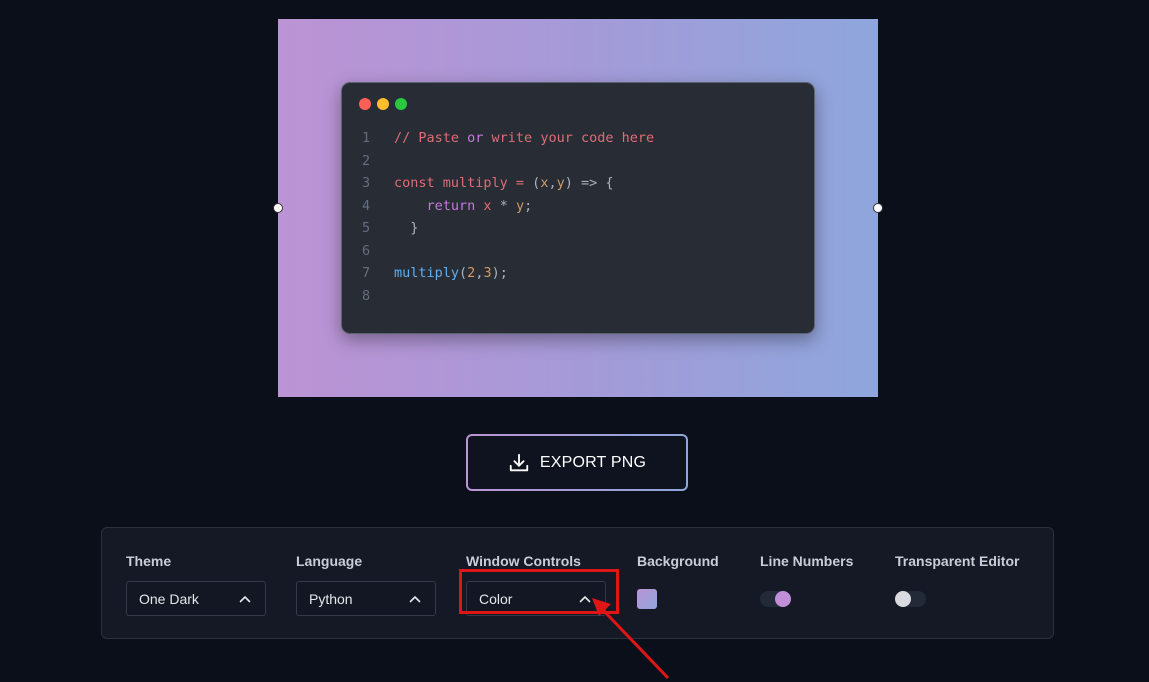 The image size is (1149, 682). I want to click on resize-handle-right, so click(878, 208).